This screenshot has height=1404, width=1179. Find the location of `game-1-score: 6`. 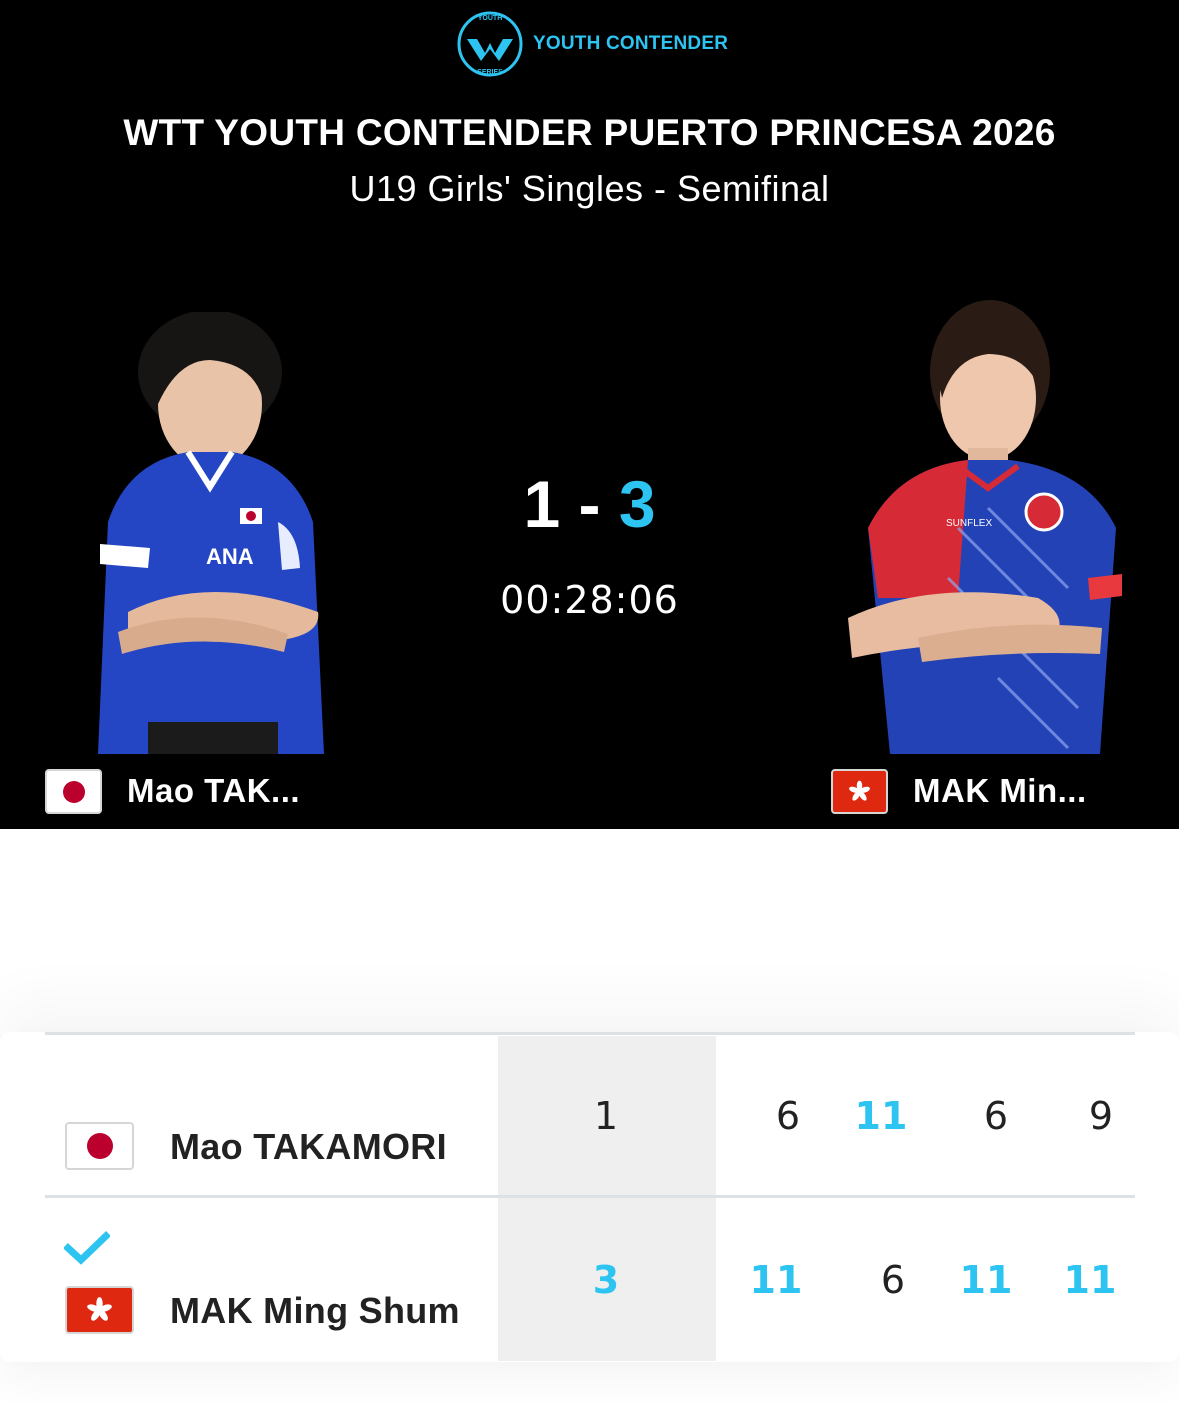

game-1-score: 6 is located at coordinates (788, 1116).